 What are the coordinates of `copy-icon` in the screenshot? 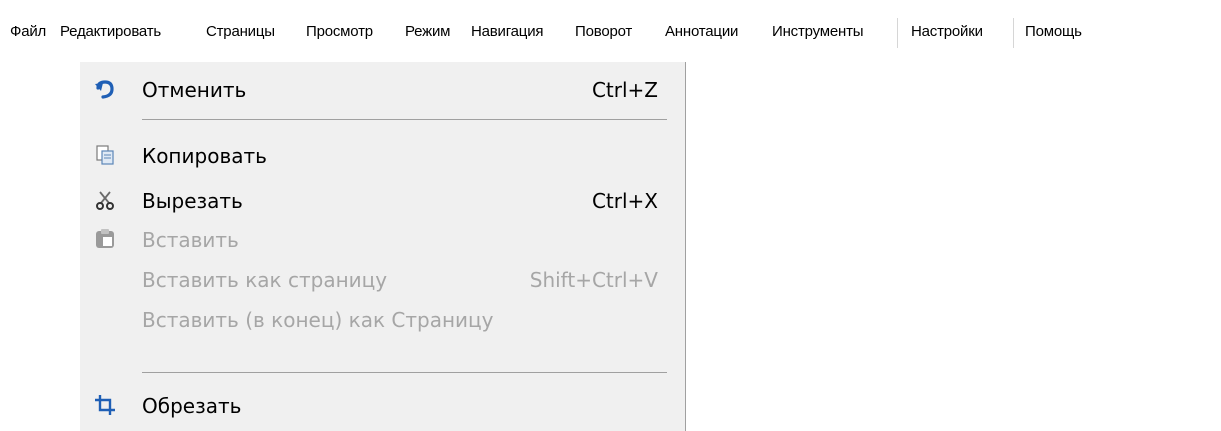 It's located at (105, 155).